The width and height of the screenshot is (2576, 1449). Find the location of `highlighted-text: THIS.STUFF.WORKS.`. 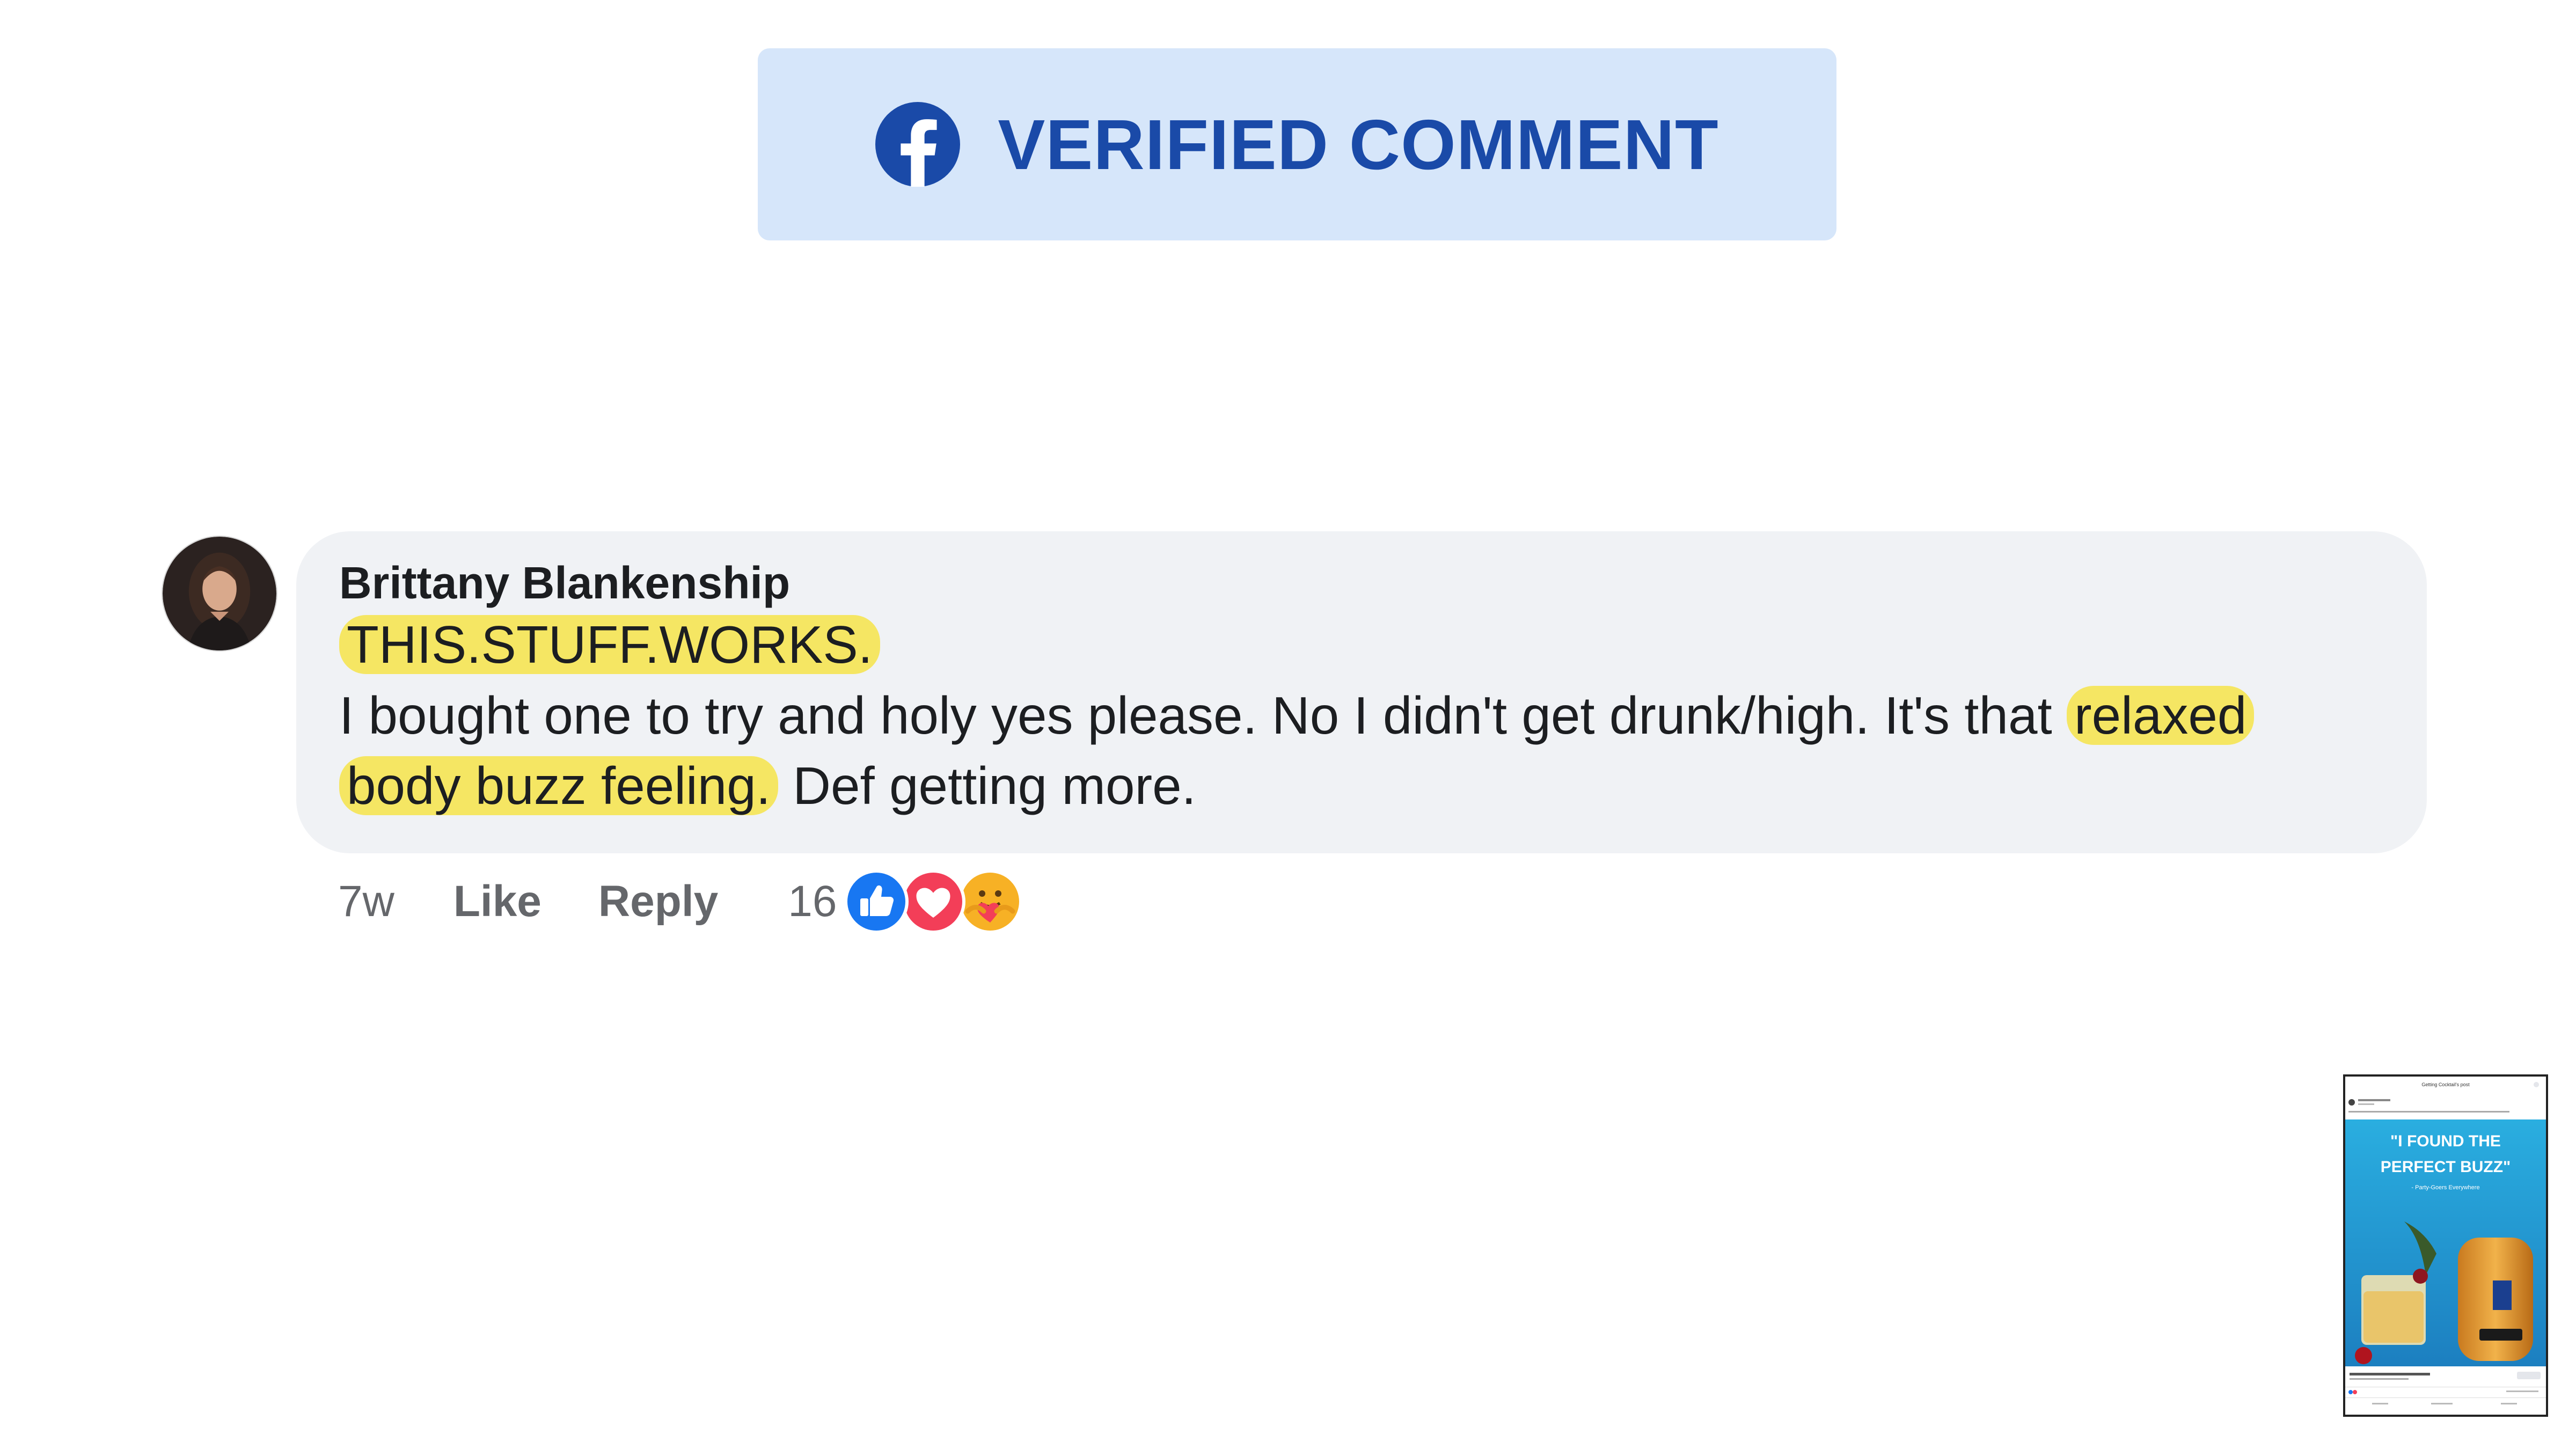

highlighted-text: THIS.STUFF.WORKS. is located at coordinates (609, 644).